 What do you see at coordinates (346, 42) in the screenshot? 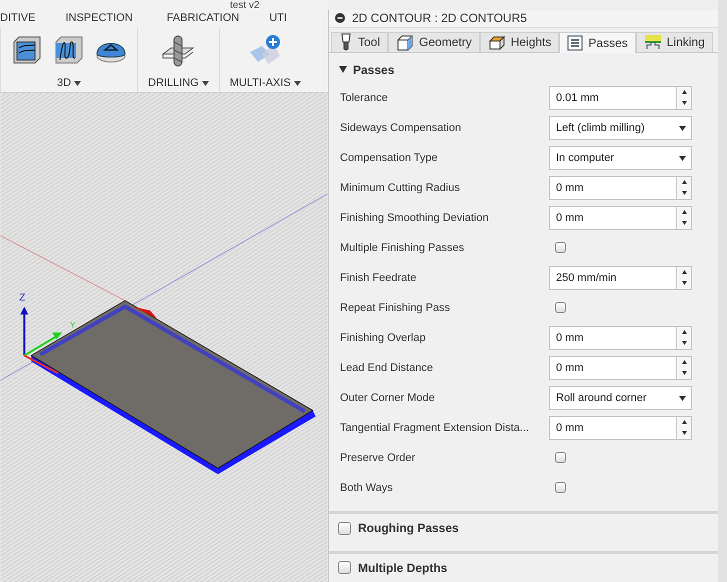
I see `end-mill-icon` at bounding box center [346, 42].